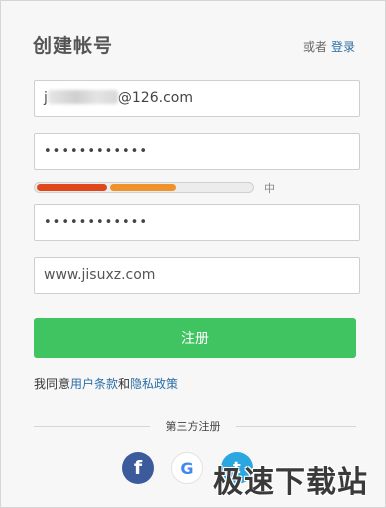 The image size is (386, 508). I want to click on agree-and: 和, so click(124, 384).